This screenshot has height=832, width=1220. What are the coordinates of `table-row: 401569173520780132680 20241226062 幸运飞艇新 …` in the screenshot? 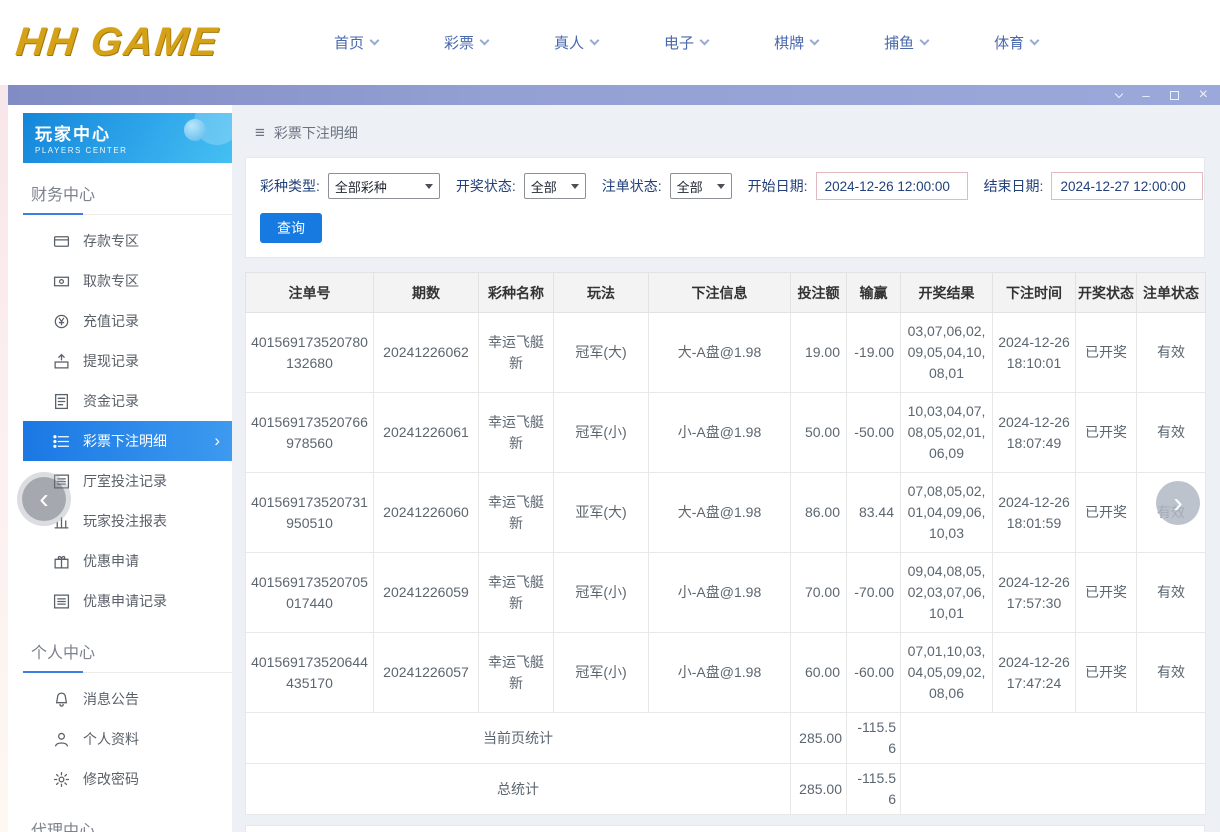 It's located at (725, 352).